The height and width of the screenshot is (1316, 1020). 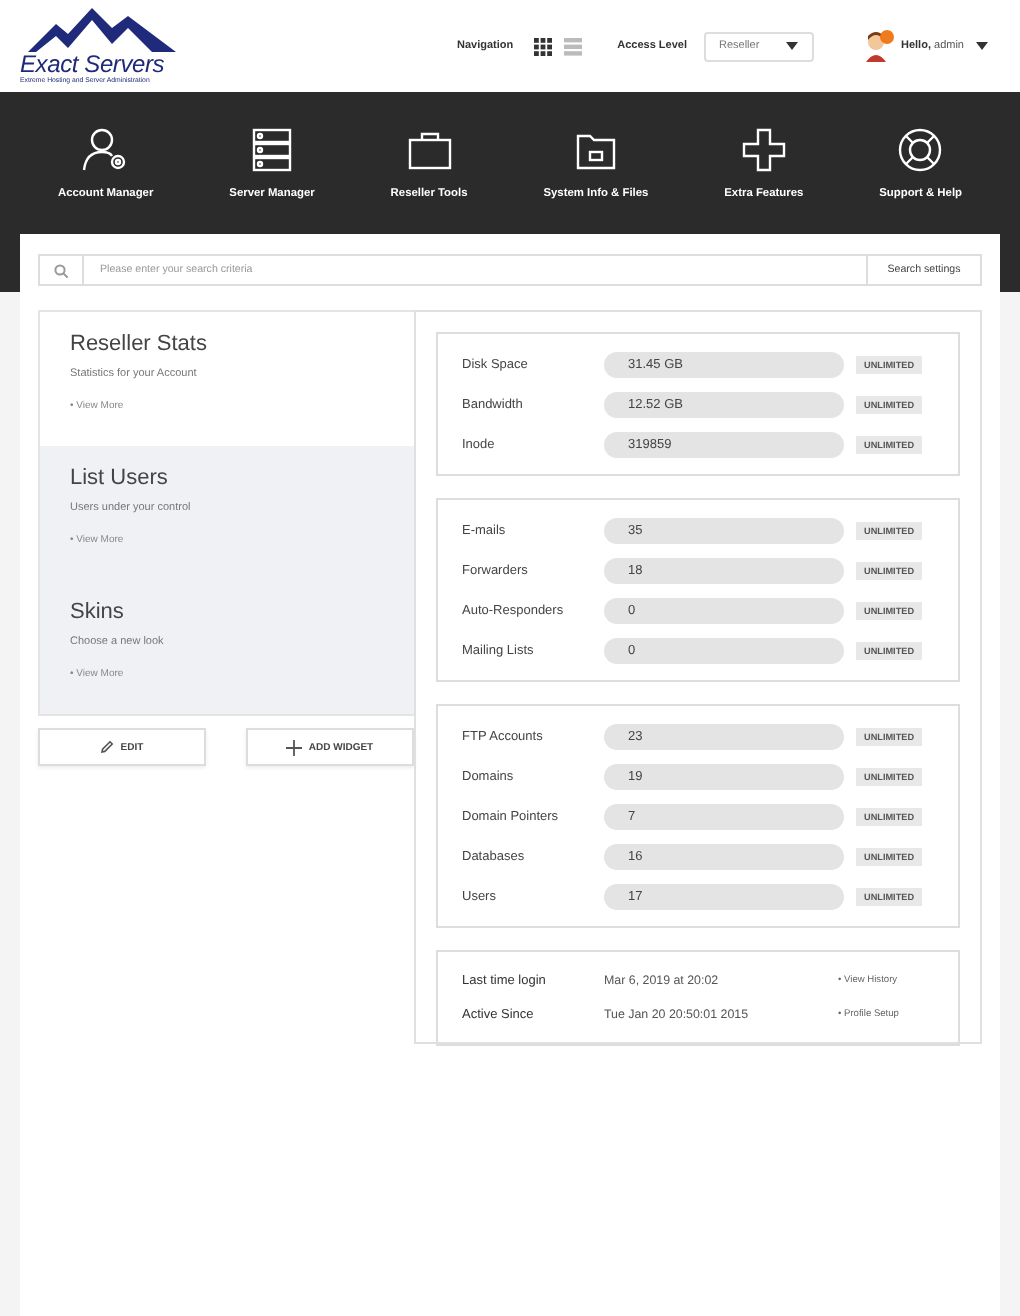 I want to click on pencil-icon, so click(x=107, y=747).